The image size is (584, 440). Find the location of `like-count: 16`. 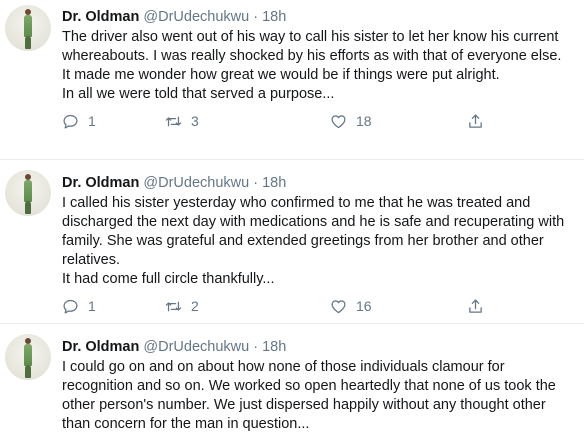

like-count: 16 is located at coordinates (364, 306).